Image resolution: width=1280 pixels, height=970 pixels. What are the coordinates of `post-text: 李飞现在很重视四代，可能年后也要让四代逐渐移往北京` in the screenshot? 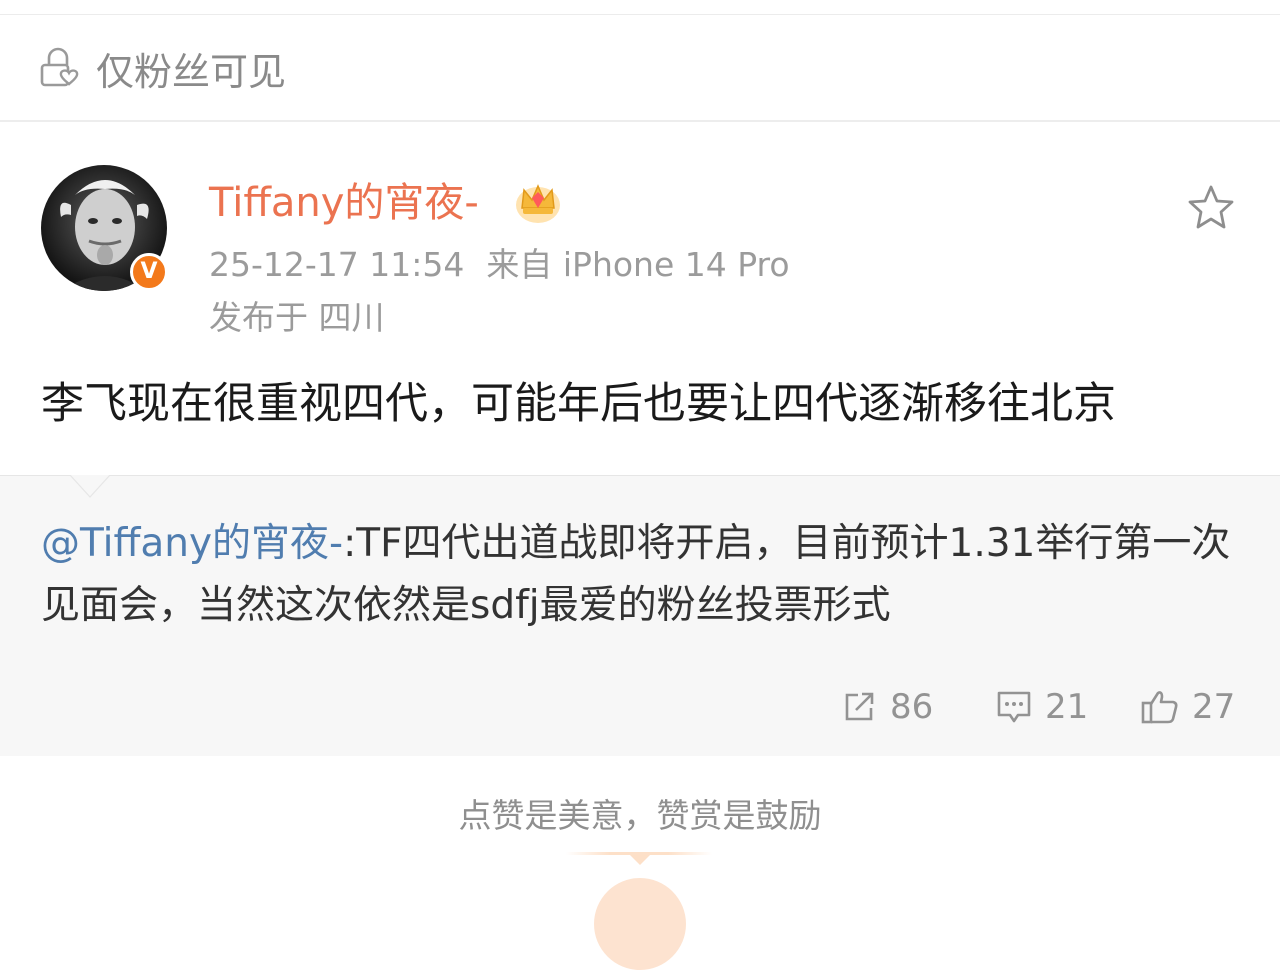 It's located at (578, 404).